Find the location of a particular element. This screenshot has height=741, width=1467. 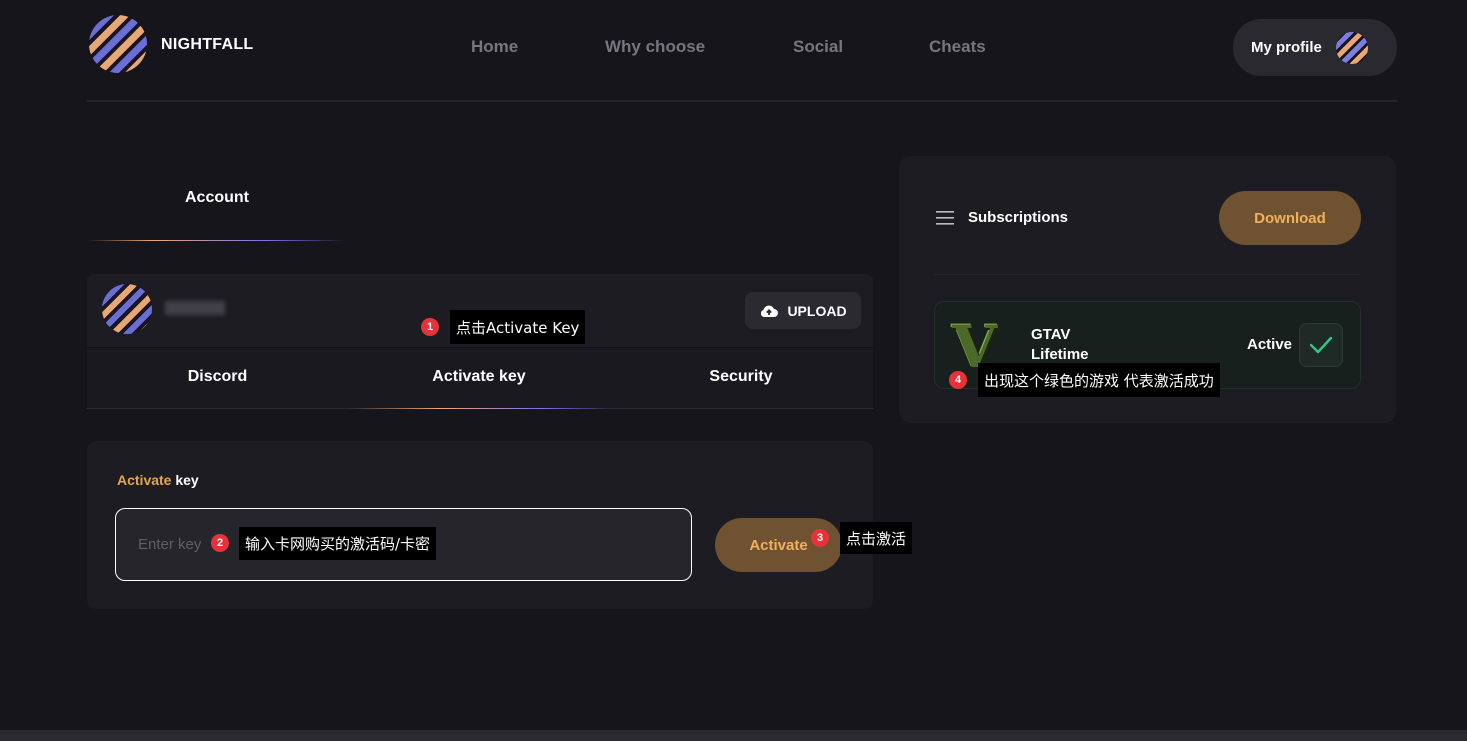

nav-home: Home is located at coordinates (494, 47).